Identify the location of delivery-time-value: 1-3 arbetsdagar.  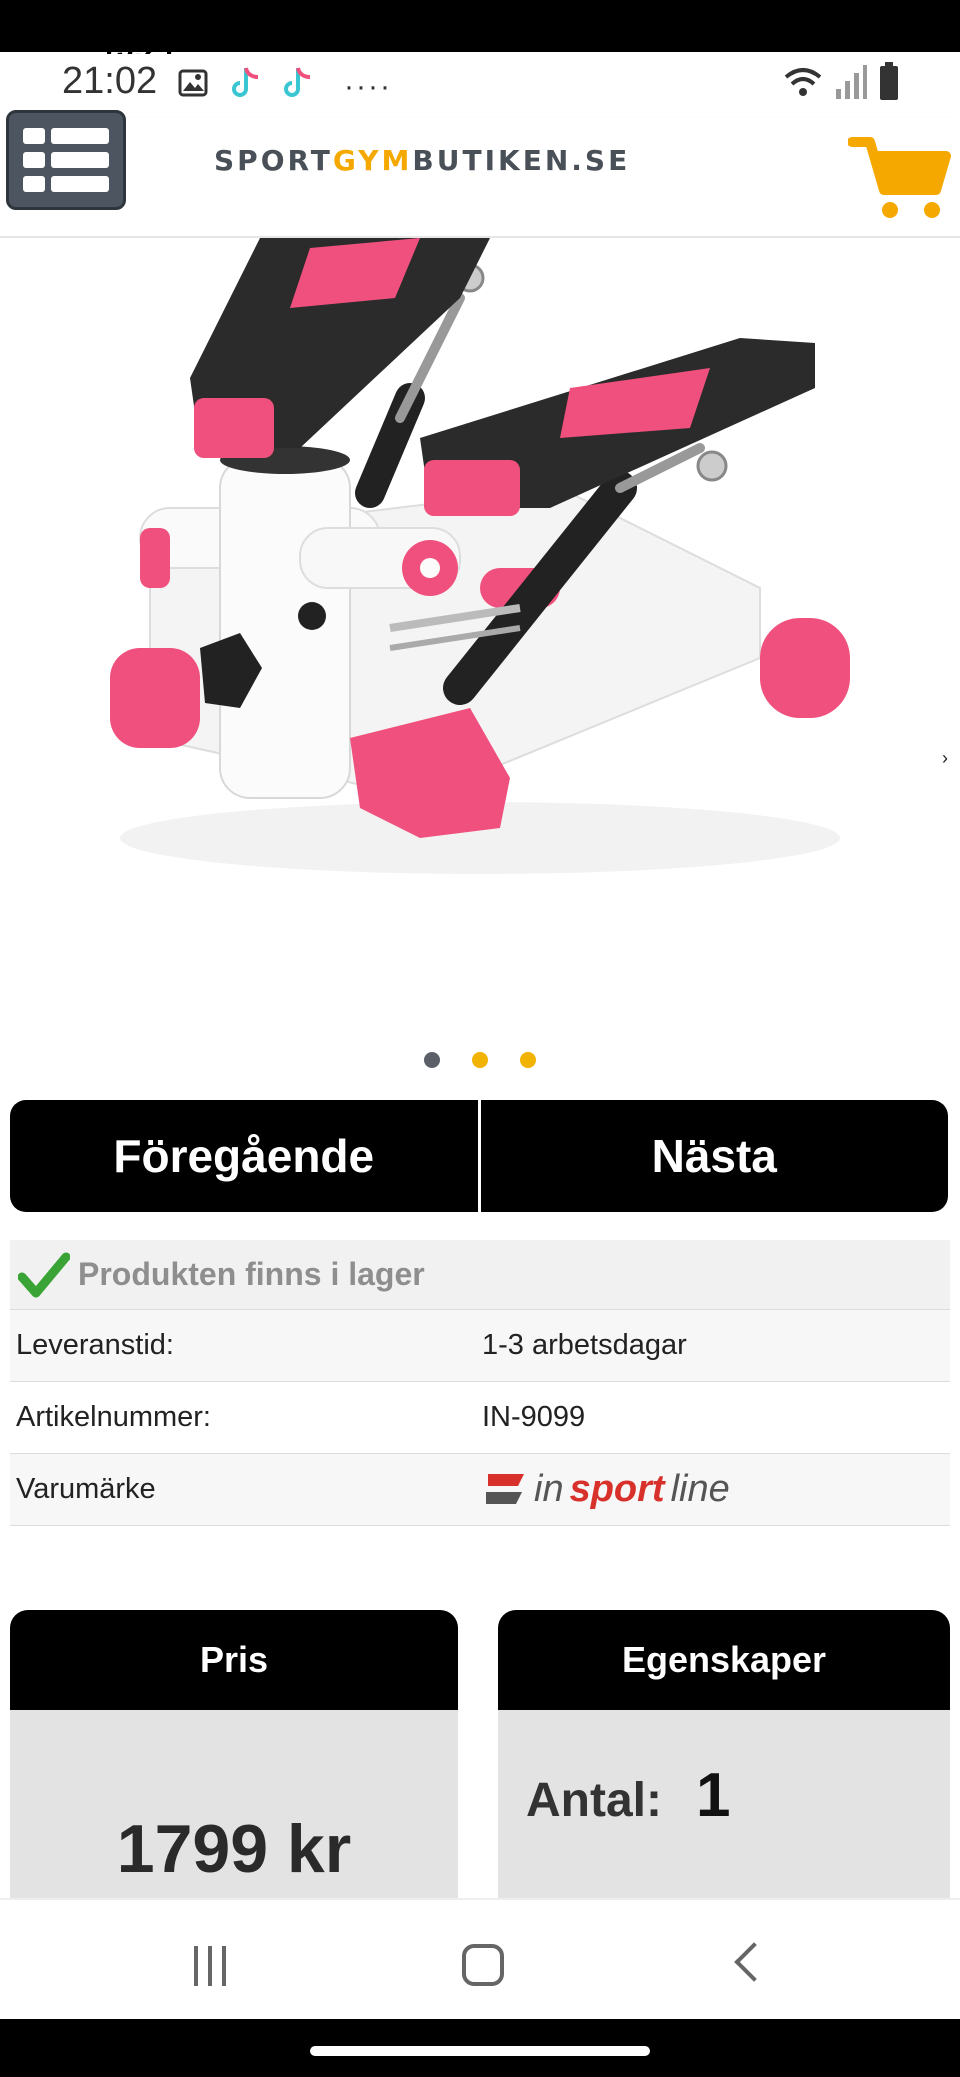
(584, 1345).